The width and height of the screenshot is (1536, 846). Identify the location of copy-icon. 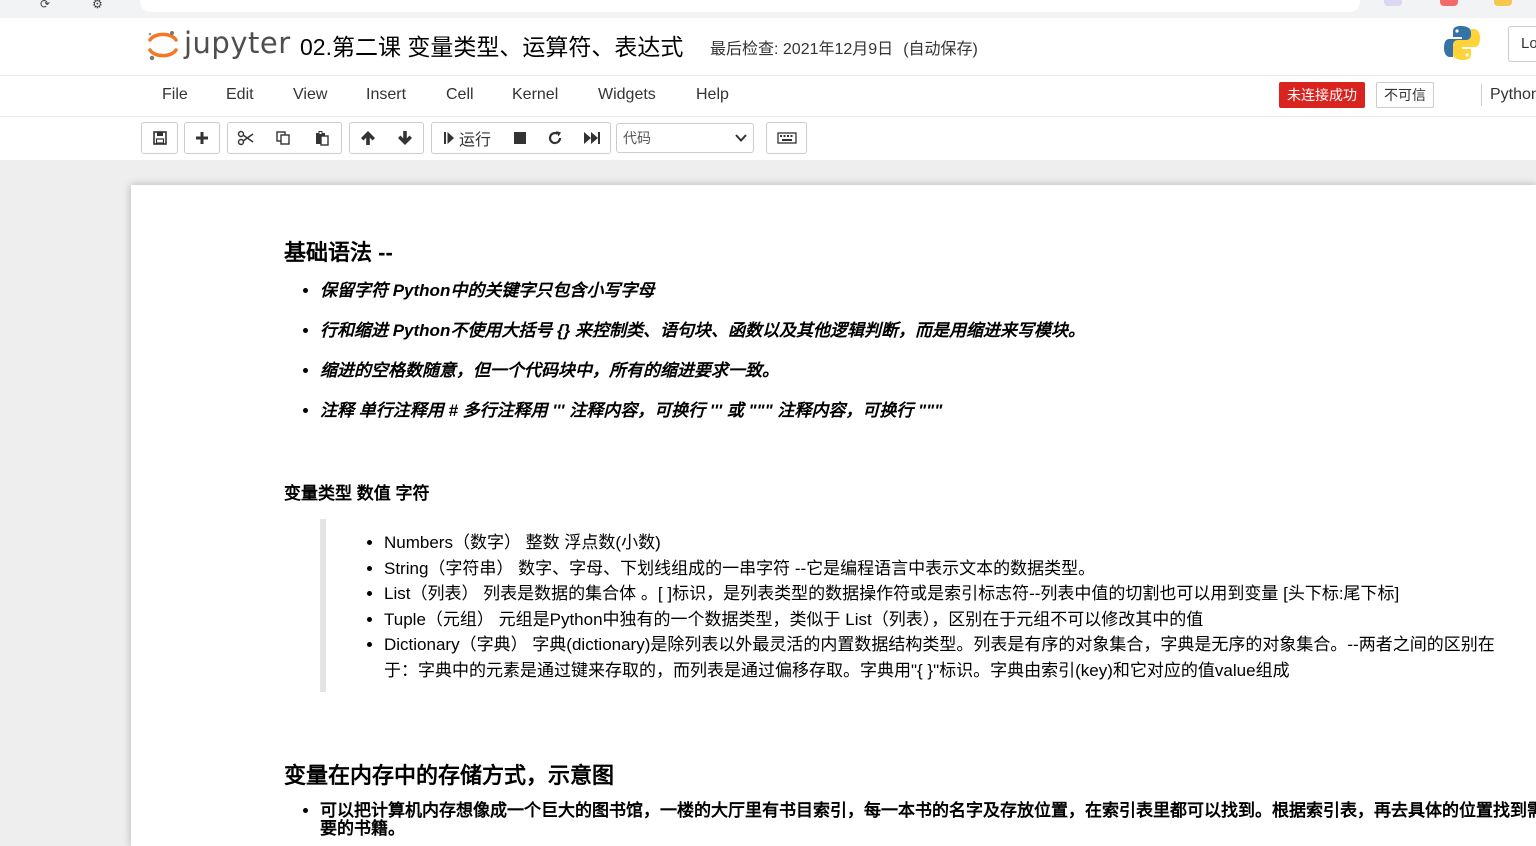
(283, 138).